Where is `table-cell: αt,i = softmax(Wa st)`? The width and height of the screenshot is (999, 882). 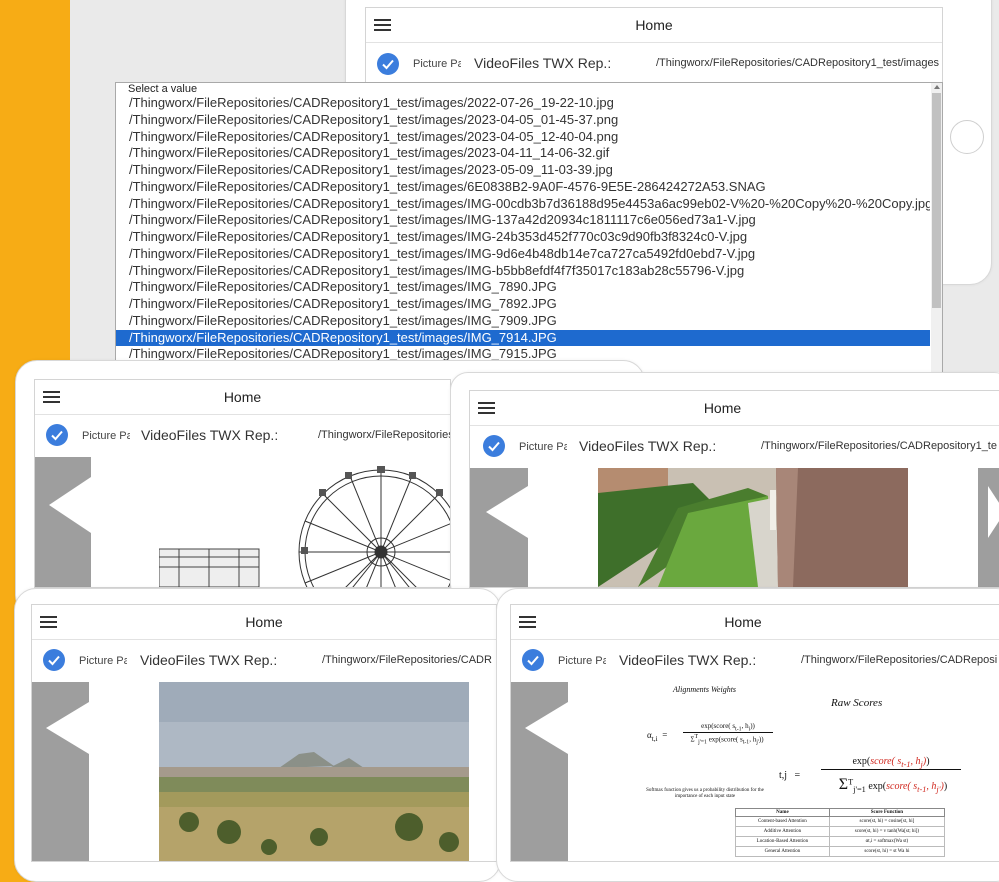
table-cell: αt,i = softmax(Wa st) is located at coordinates (887, 841).